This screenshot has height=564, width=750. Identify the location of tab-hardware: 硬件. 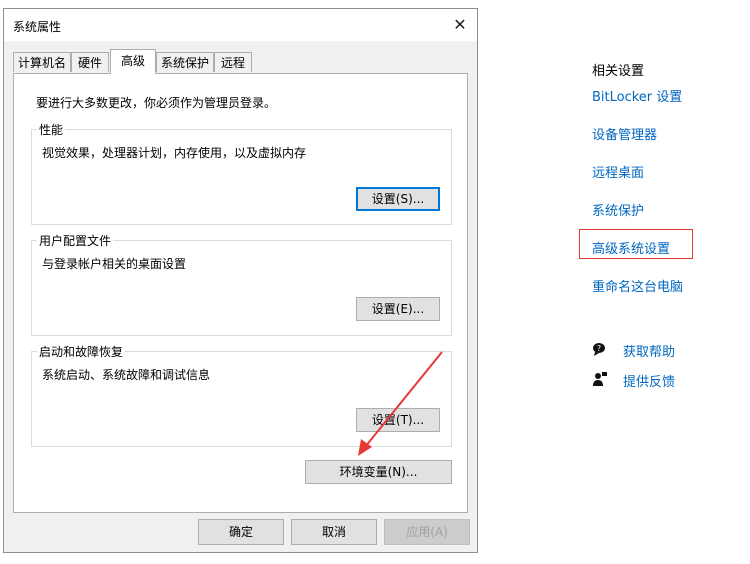
(90, 62).